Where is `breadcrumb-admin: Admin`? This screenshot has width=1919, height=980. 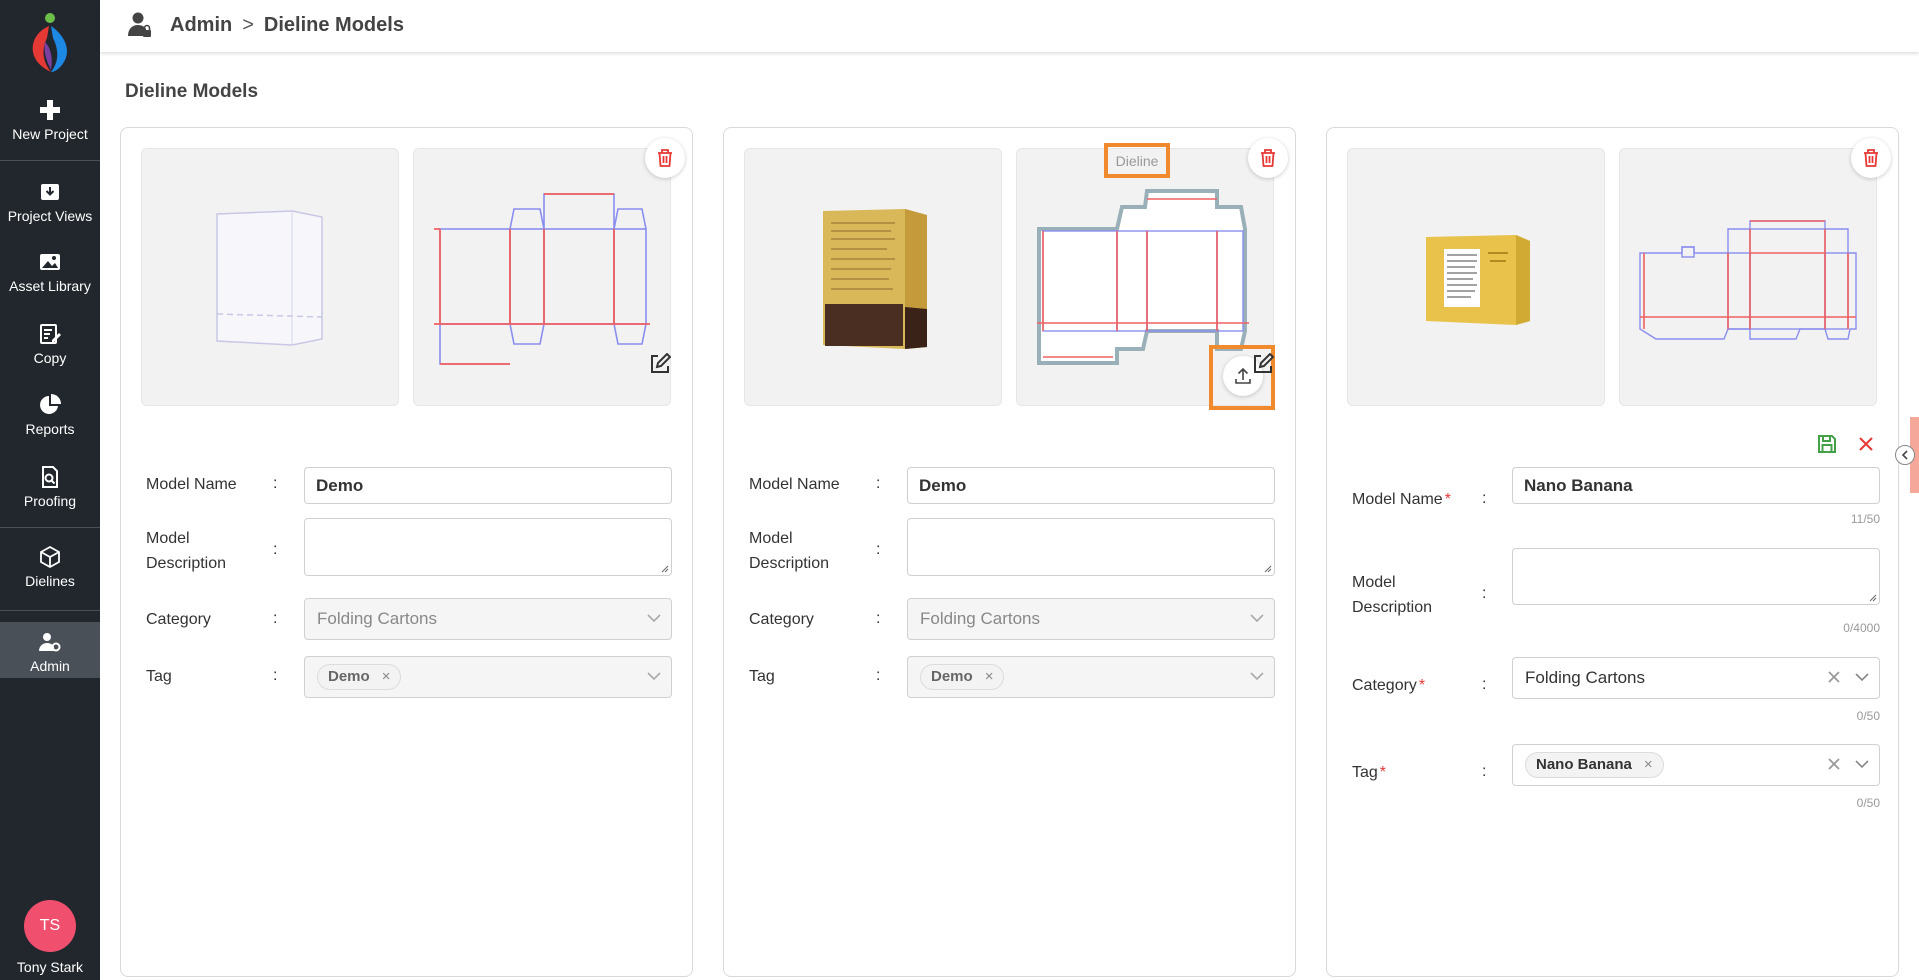
breadcrumb-admin: Admin is located at coordinates (201, 25).